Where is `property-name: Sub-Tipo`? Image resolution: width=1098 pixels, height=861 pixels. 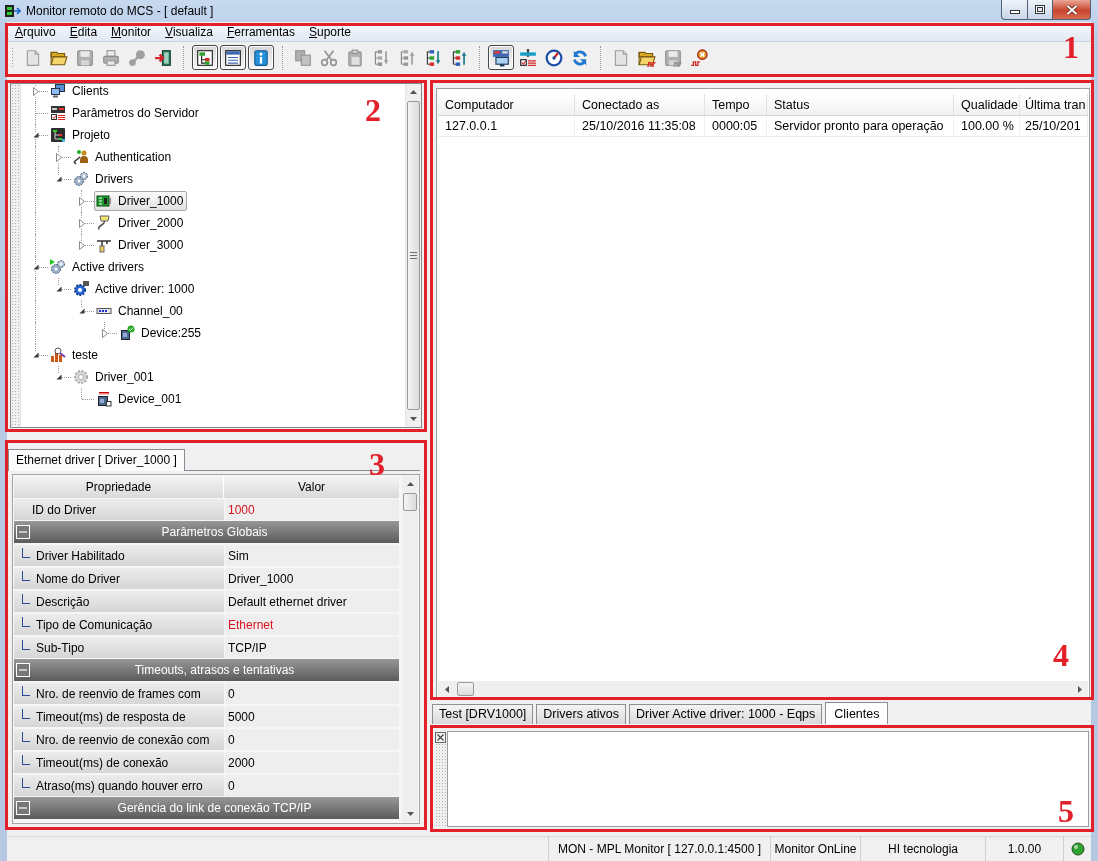 property-name: Sub-Tipo is located at coordinates (119, 647).